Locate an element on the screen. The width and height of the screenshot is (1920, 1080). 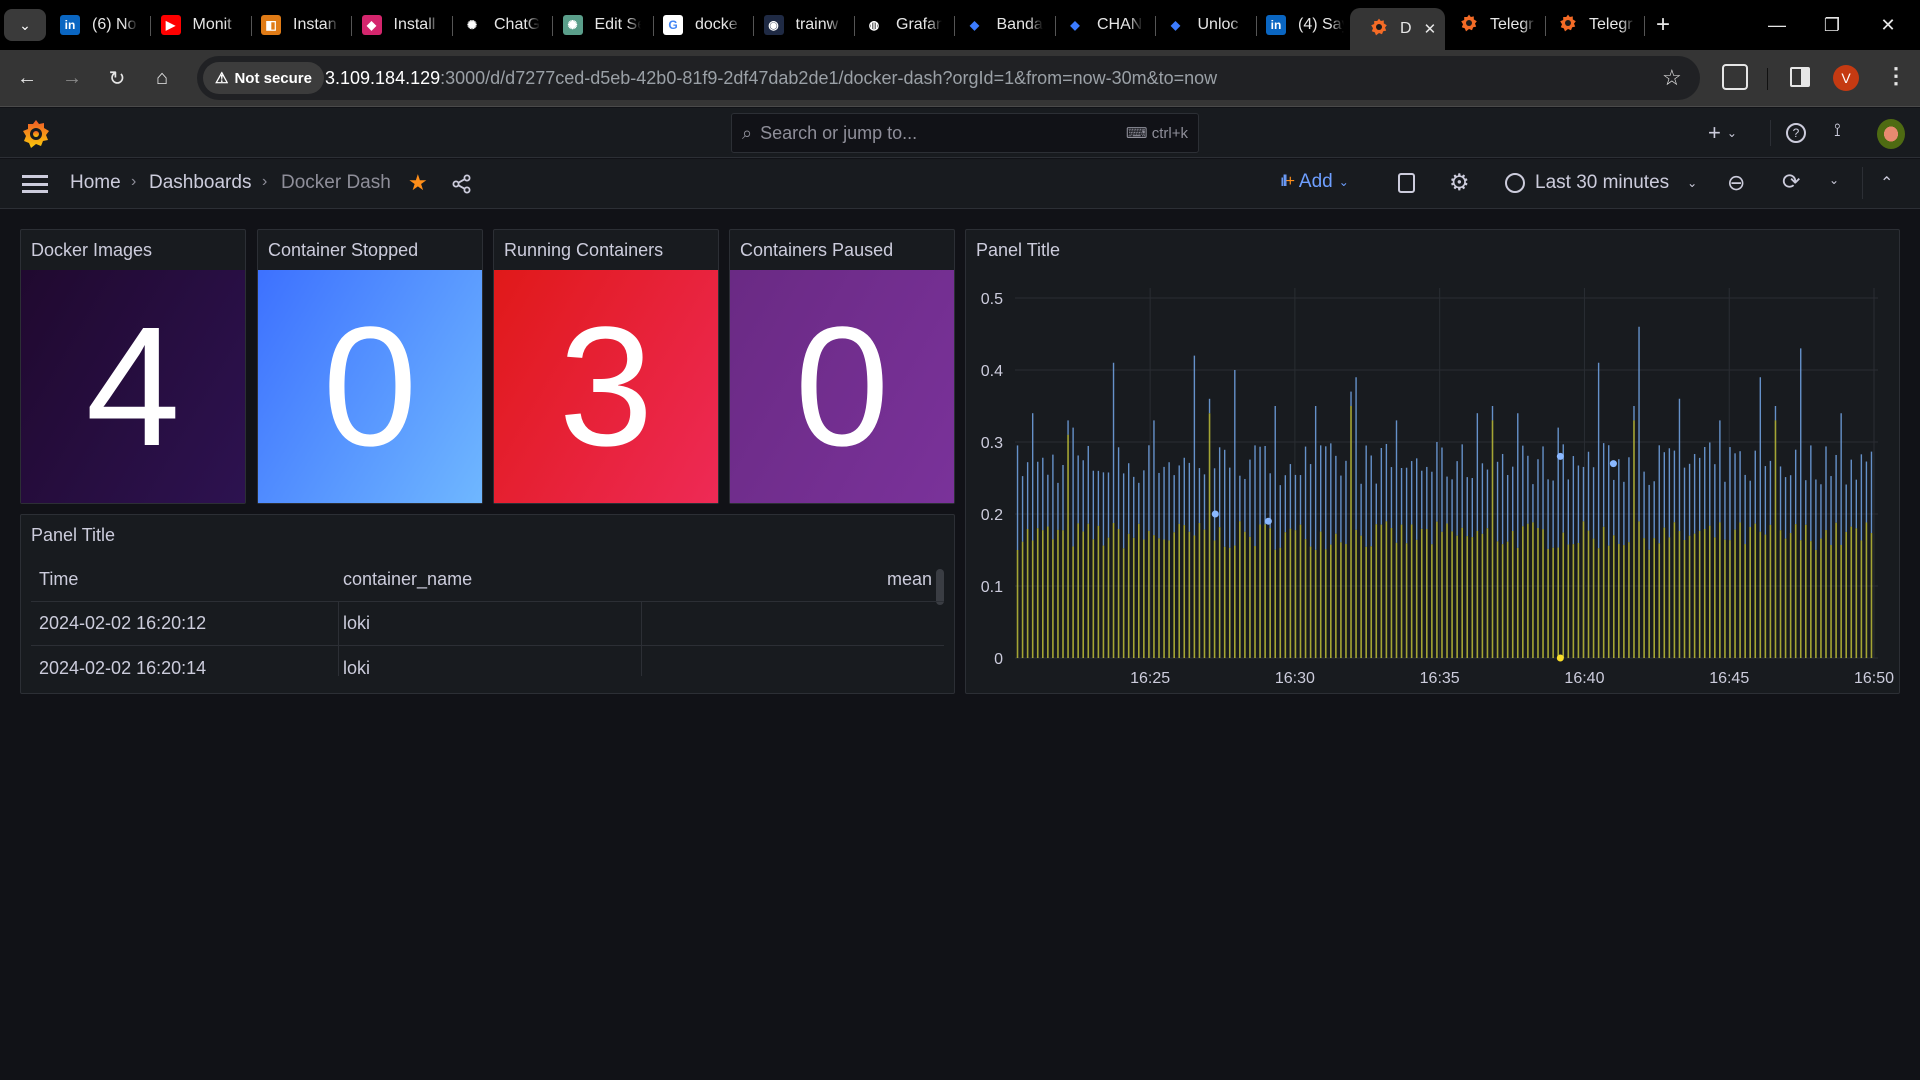
browser-tab: ◧ Instan is located at coordinates (300, 25).